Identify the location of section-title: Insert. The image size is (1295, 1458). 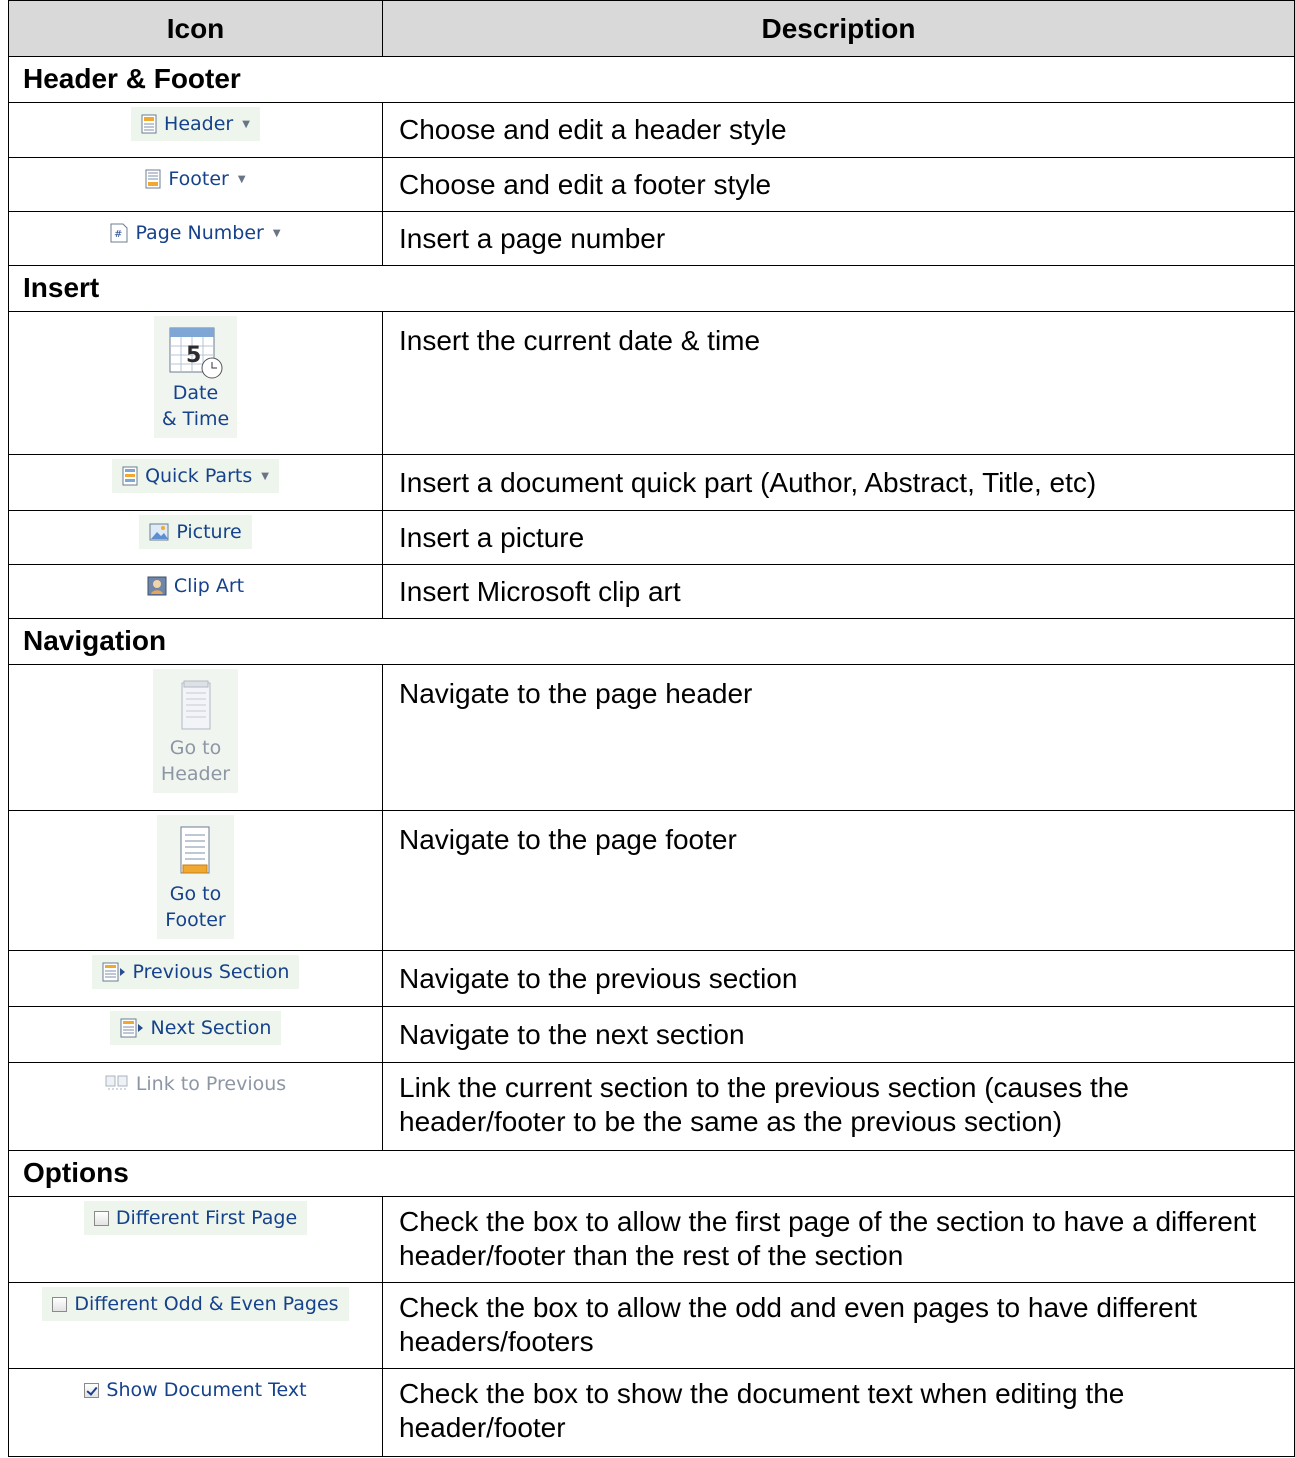
(651, 288).